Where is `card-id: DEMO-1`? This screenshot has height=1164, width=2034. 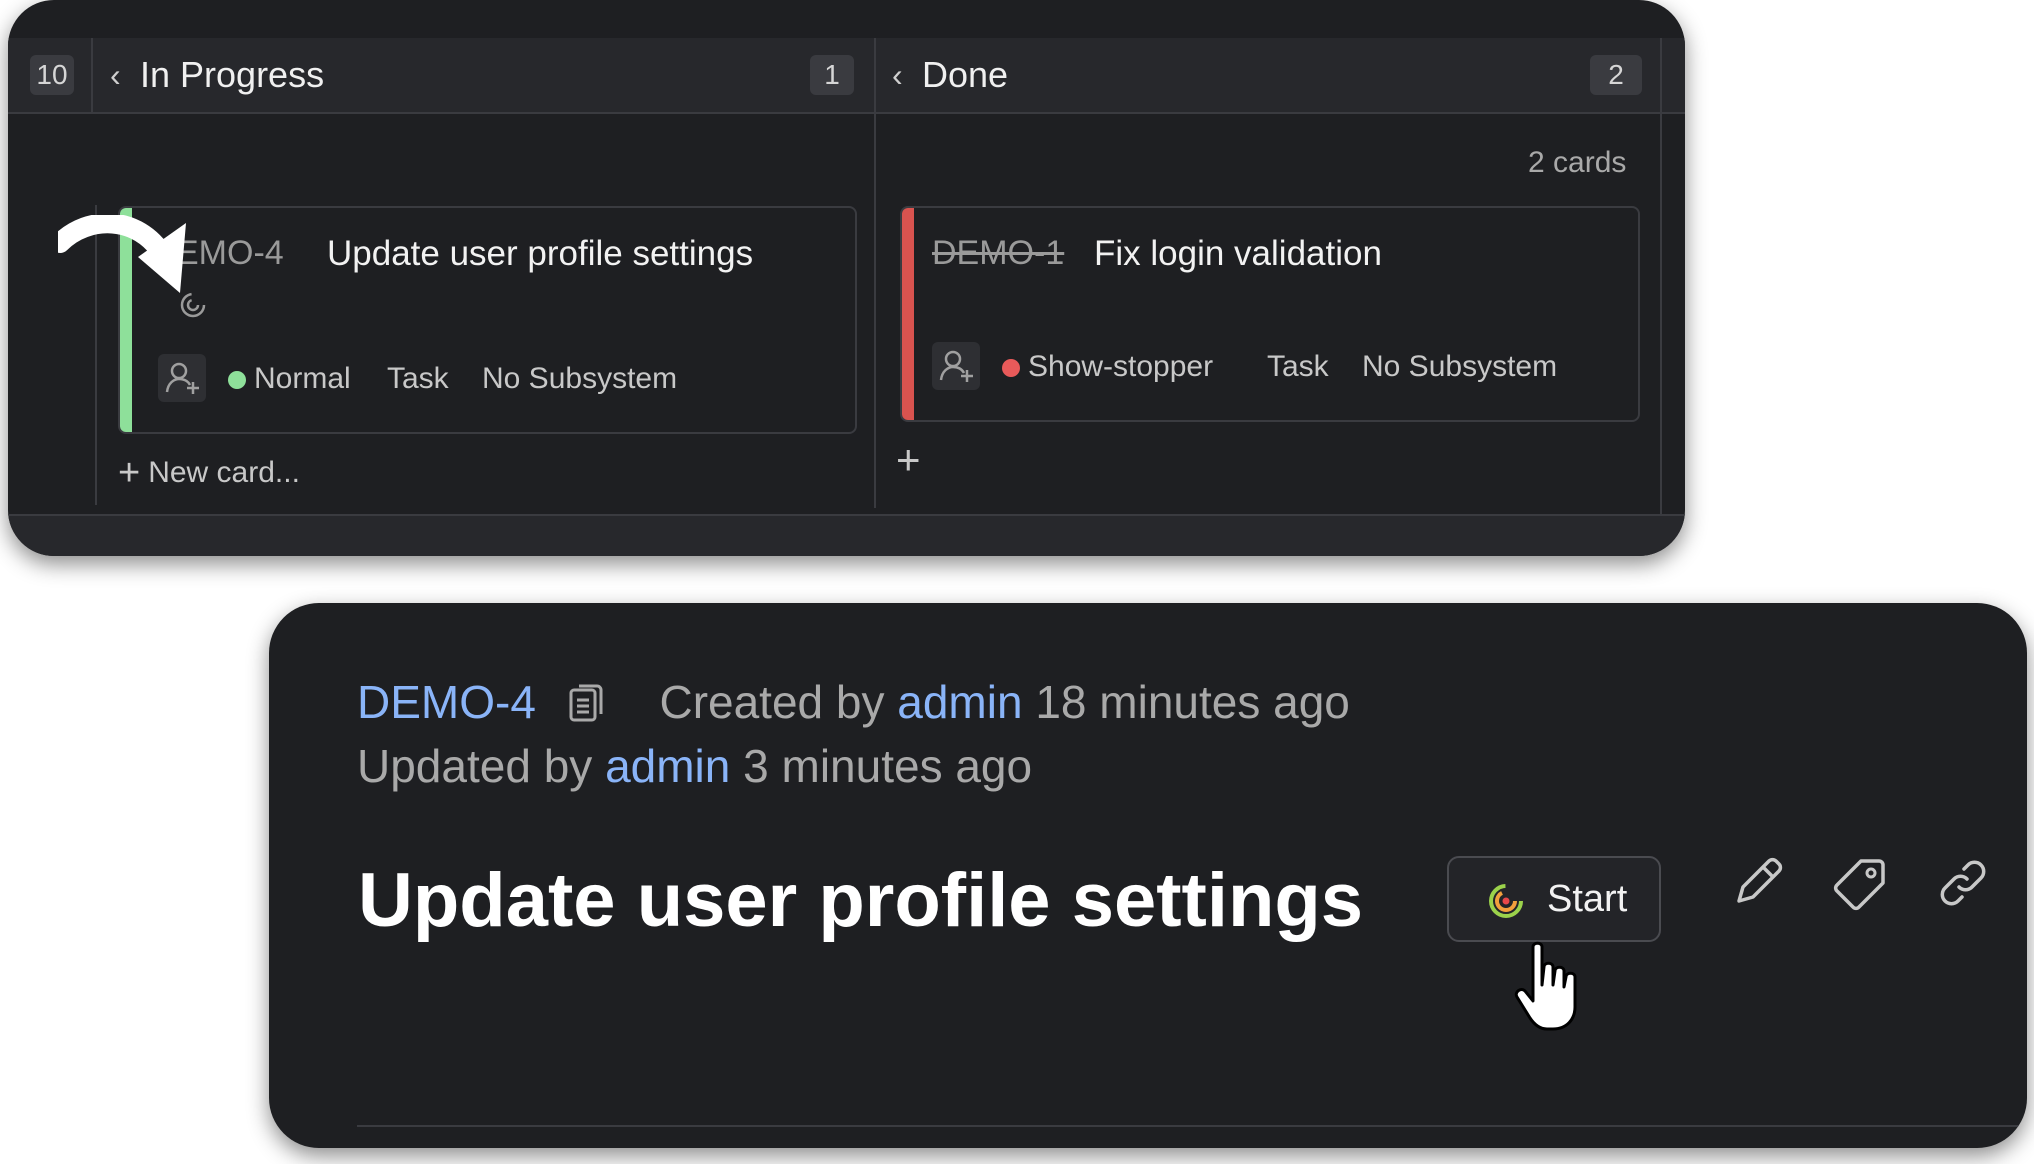
card-id: DEMO-1 is located at coordinates (998, 253).